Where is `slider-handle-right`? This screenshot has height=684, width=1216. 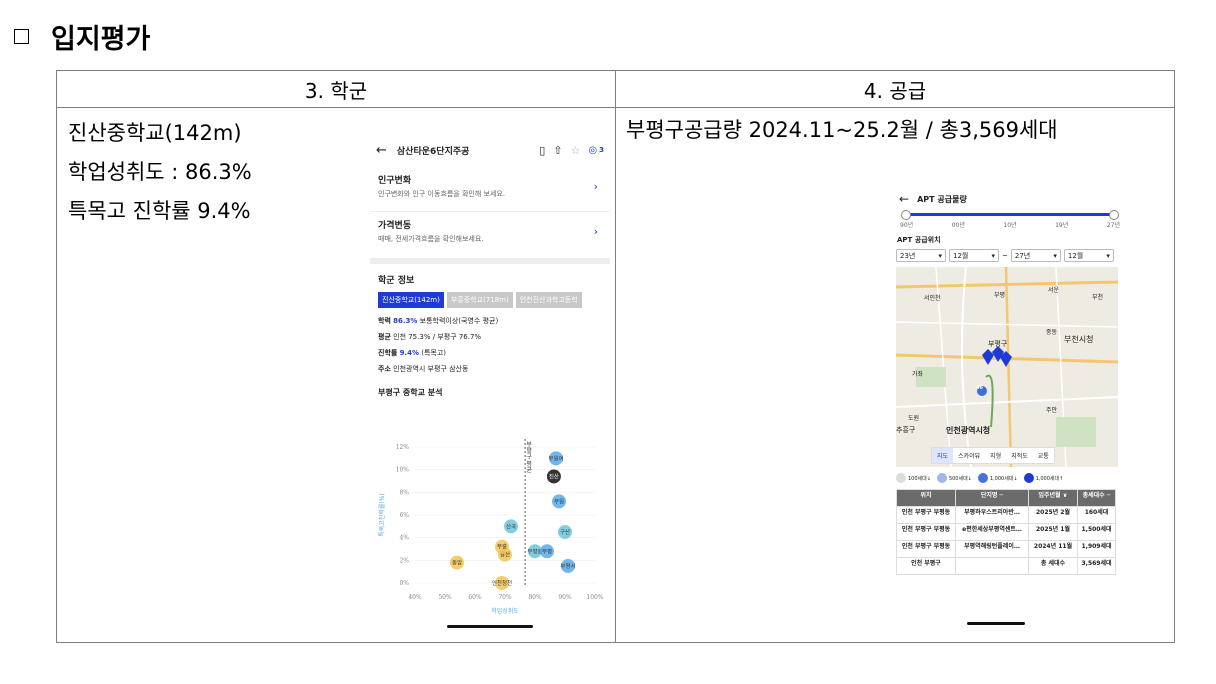
slider-handle-right is located at coordinates (1114, 215).